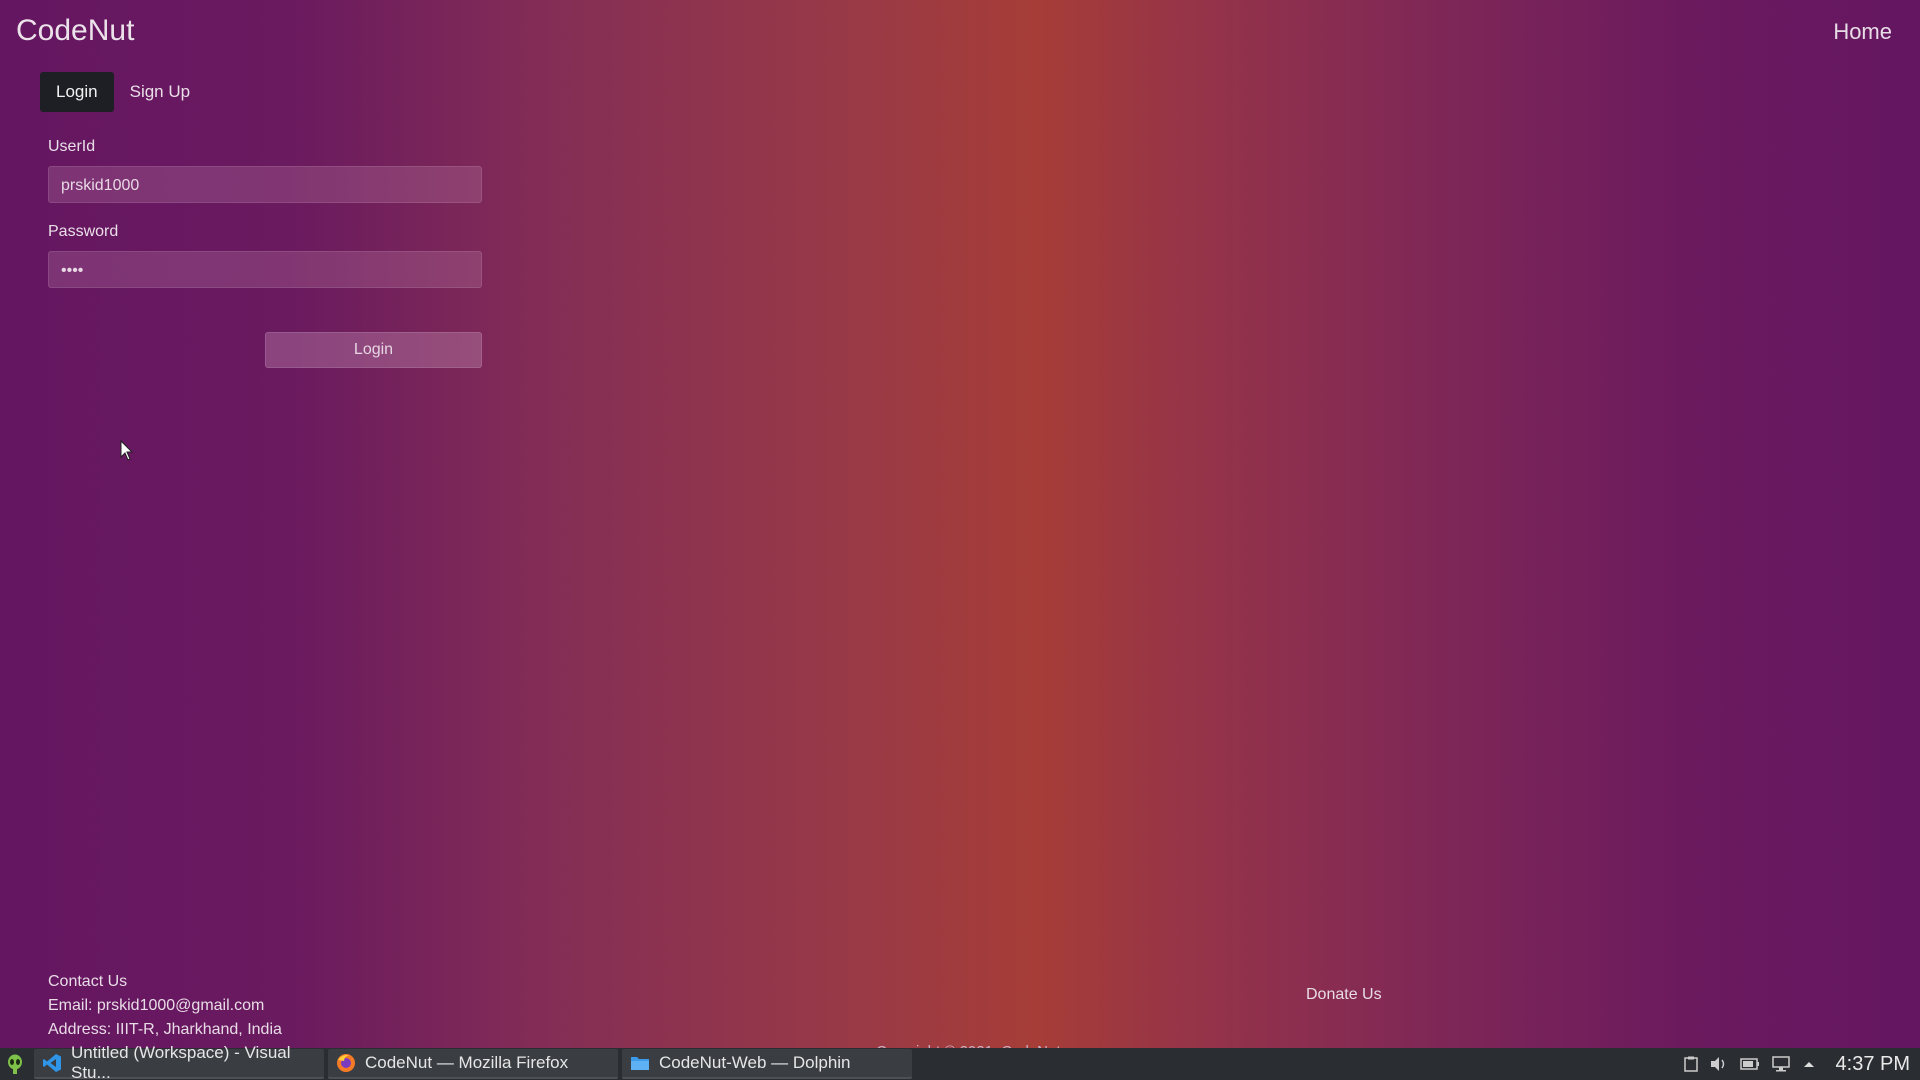 The width and height of the screenshot is (1920, 1080). Describe the element at coordinates (52, 1063) in the screenshot. I see `vscode-icon` at that location.